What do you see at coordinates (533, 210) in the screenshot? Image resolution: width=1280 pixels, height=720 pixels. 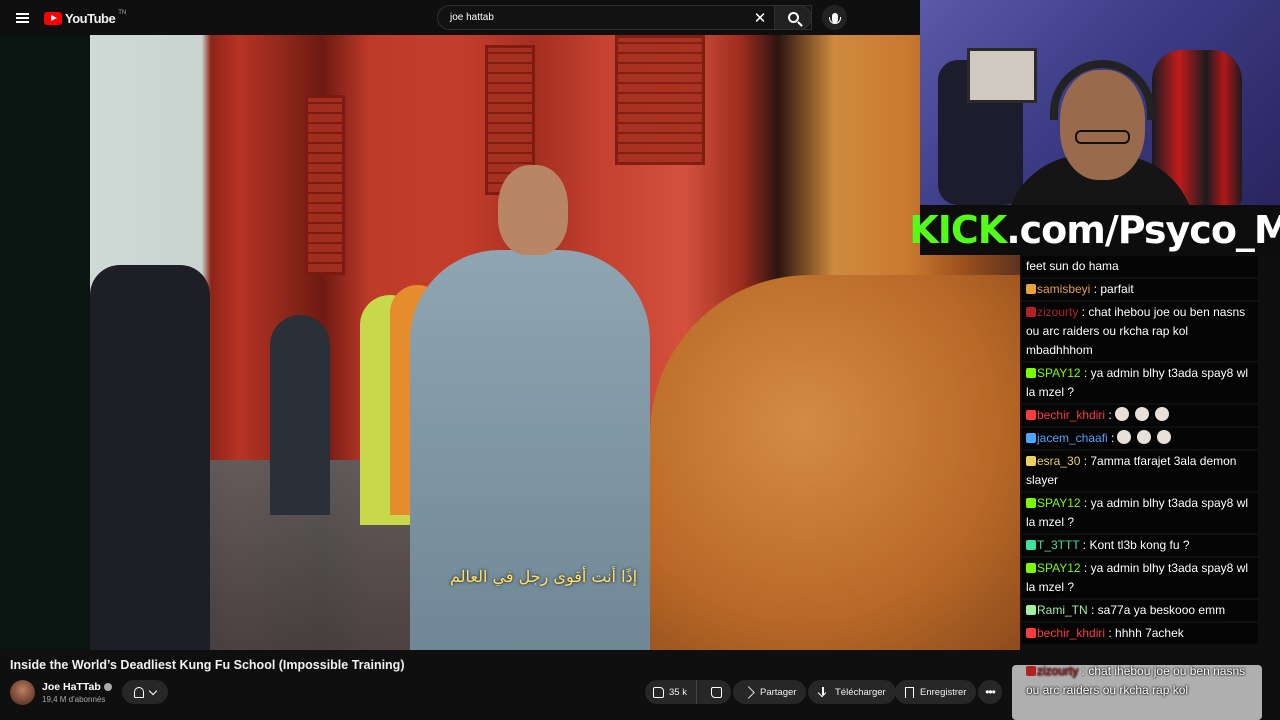 I see `monk-head` at bounding box center [533, 210].